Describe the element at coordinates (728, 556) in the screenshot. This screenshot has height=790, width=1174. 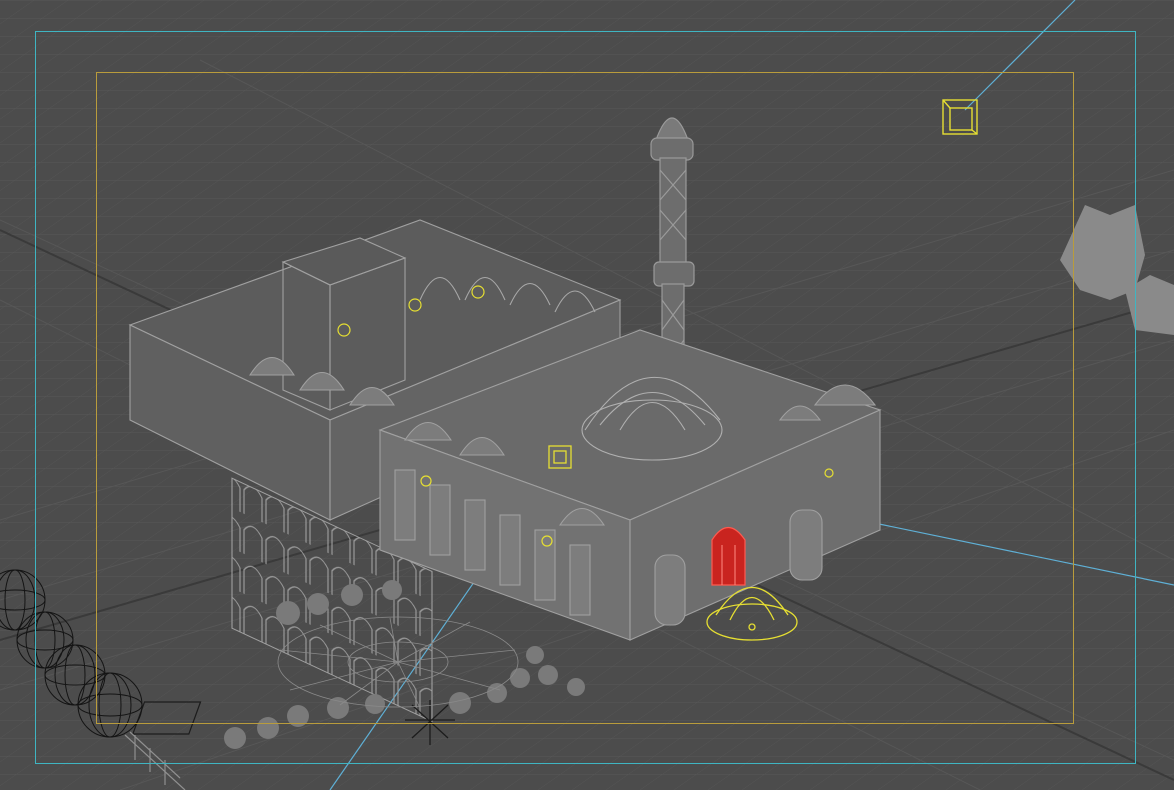
I see `selected-door` at that location.